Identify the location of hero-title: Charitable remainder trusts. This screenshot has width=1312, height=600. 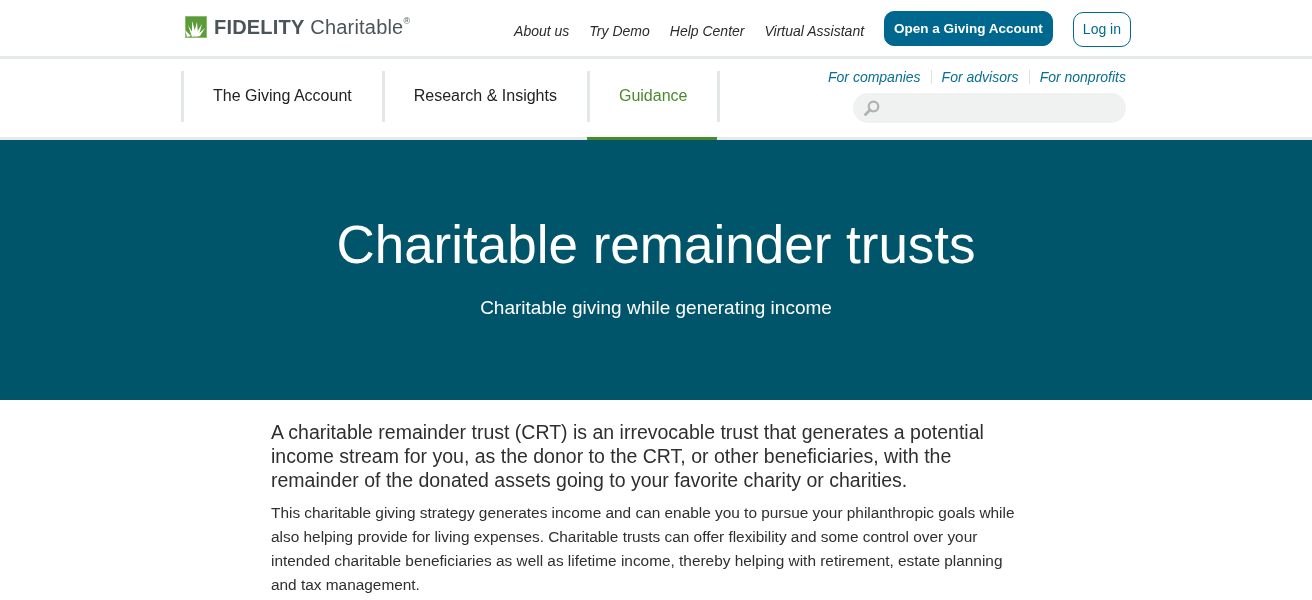
(656, 245).